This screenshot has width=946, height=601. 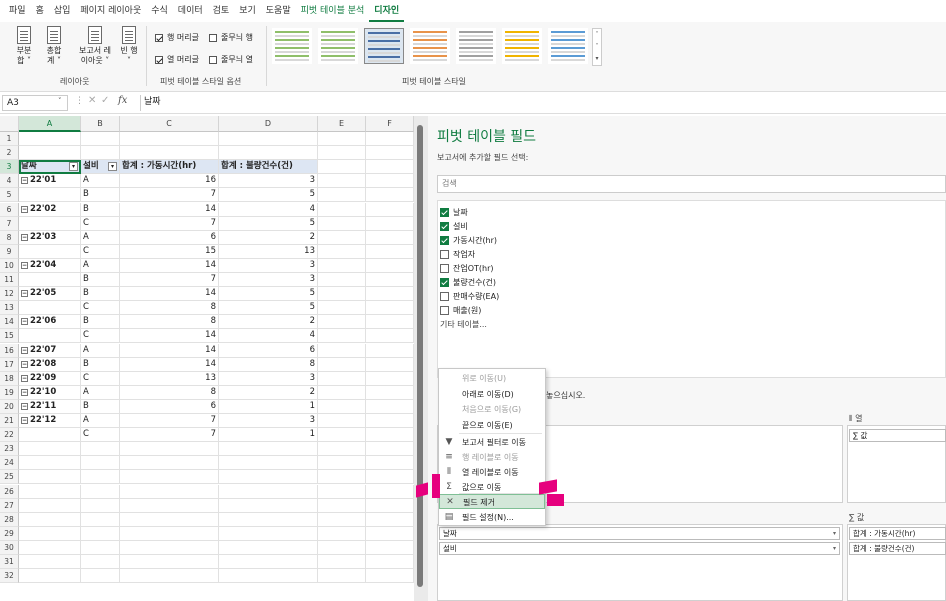 I want to click on cell-D22: 1, so click(x=268, y=435).